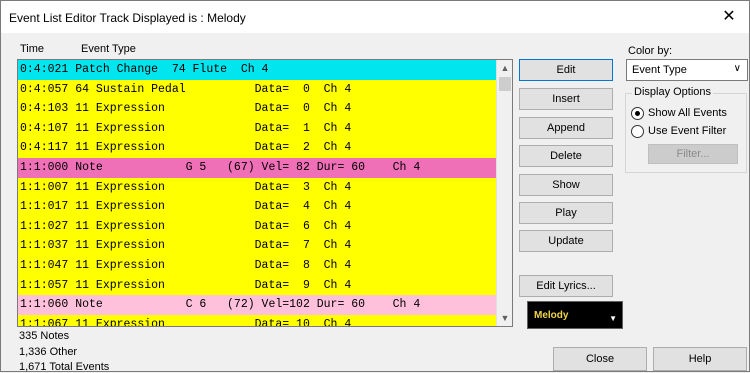  What do you see at coordinates (673, 92) in the screenshot?
I see `display-options-legend: Display Options` at bounding box center [673, 92].